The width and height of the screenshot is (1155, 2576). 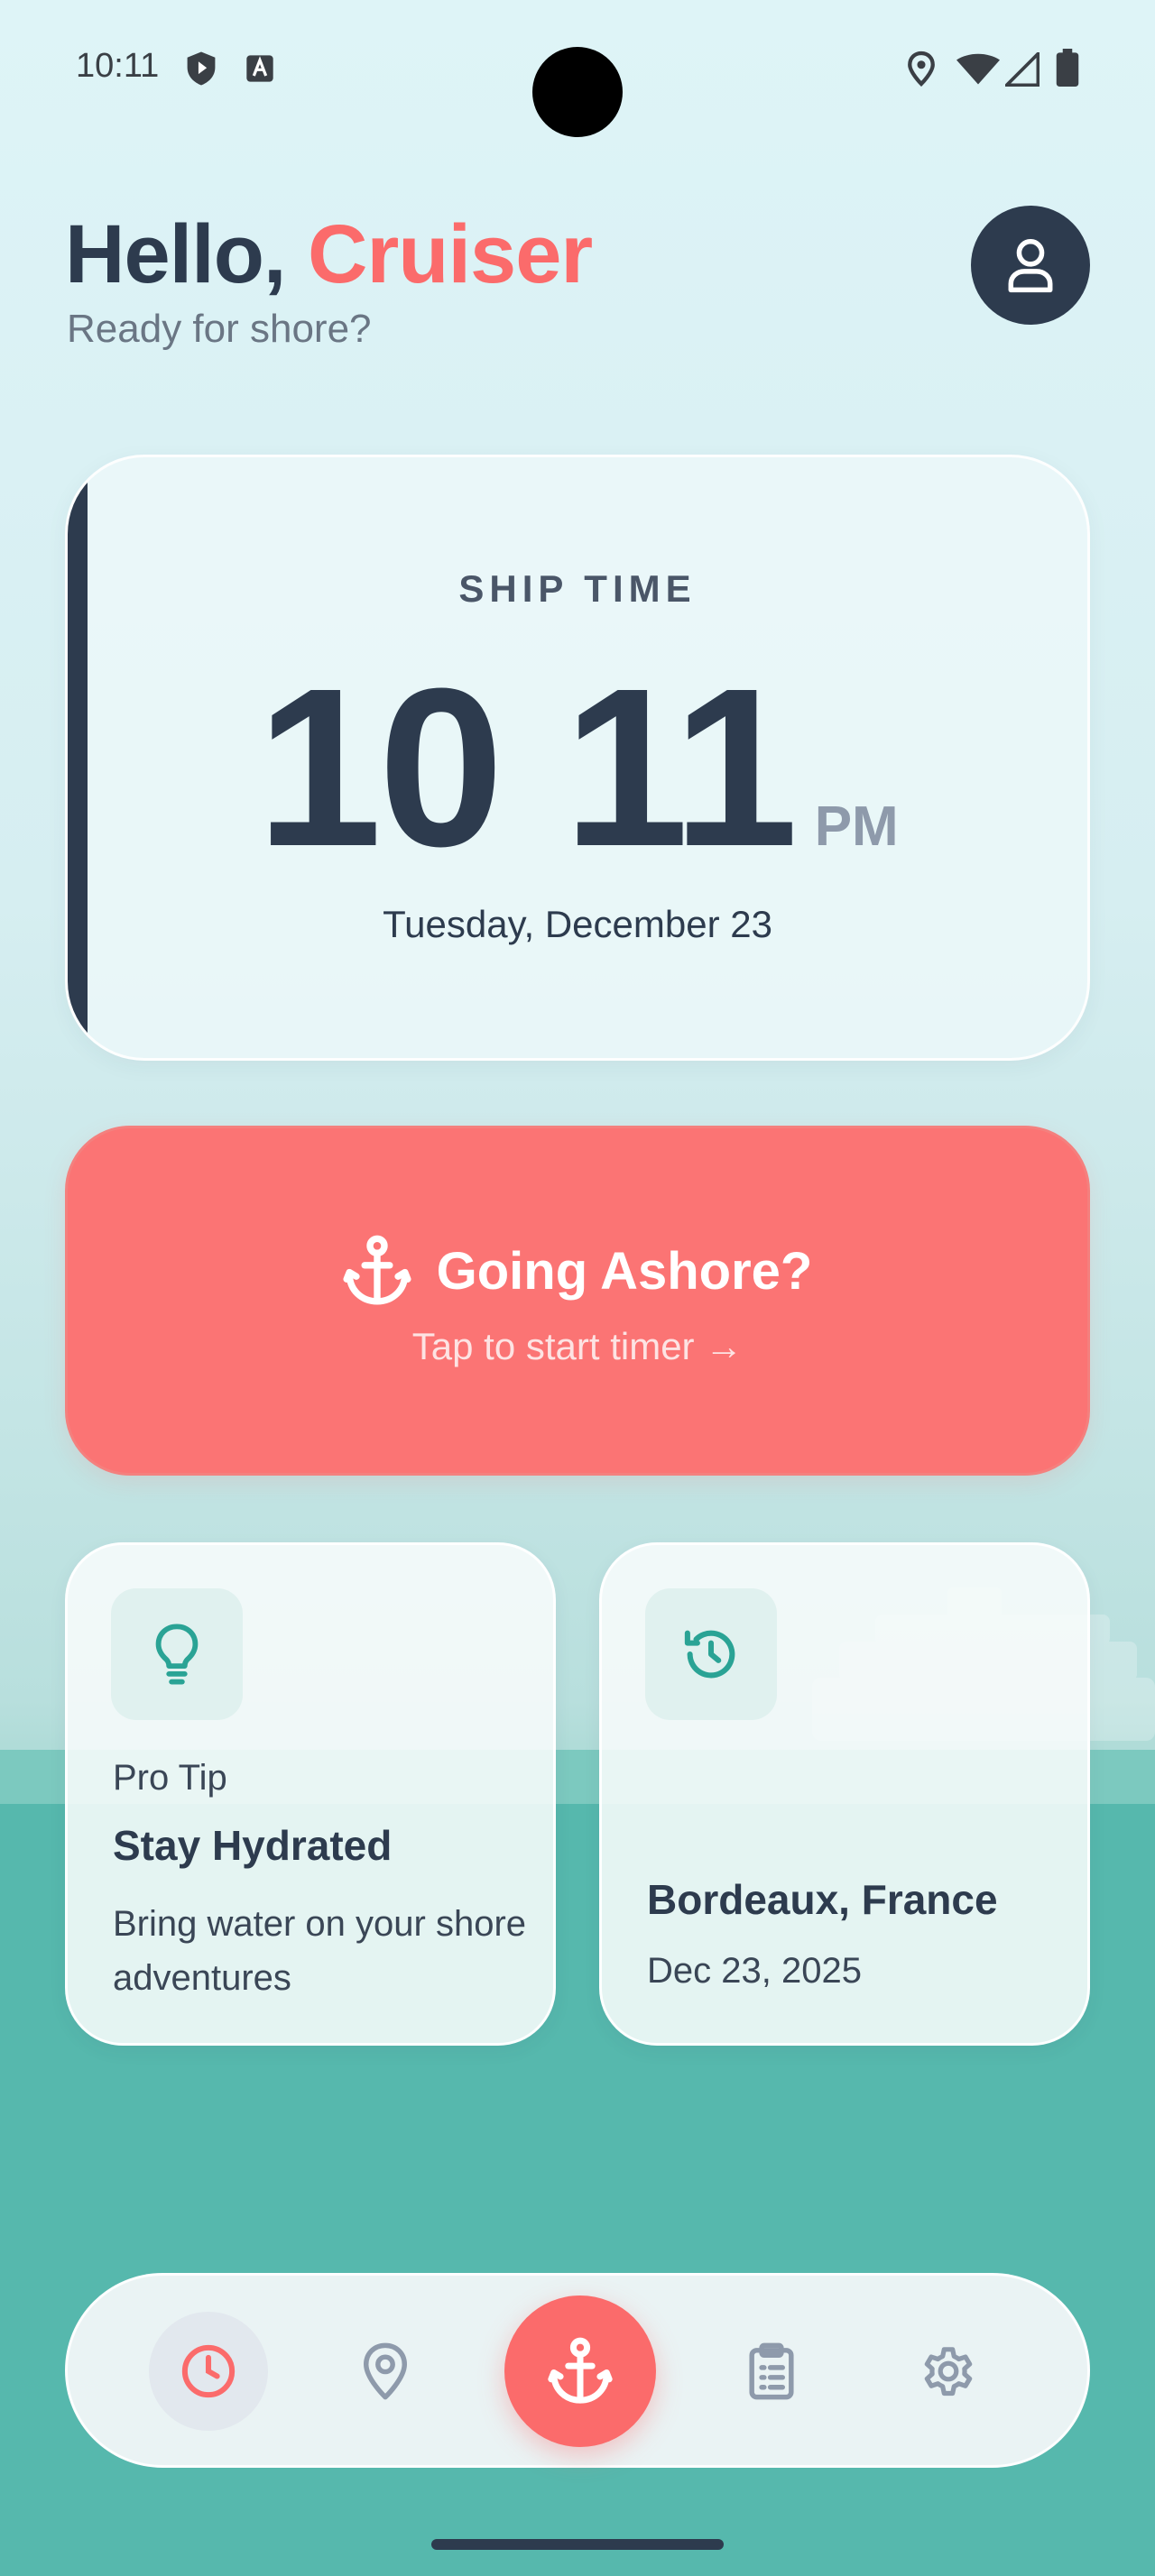 I want to click on clock-icon, so click(x=208, y=2371).